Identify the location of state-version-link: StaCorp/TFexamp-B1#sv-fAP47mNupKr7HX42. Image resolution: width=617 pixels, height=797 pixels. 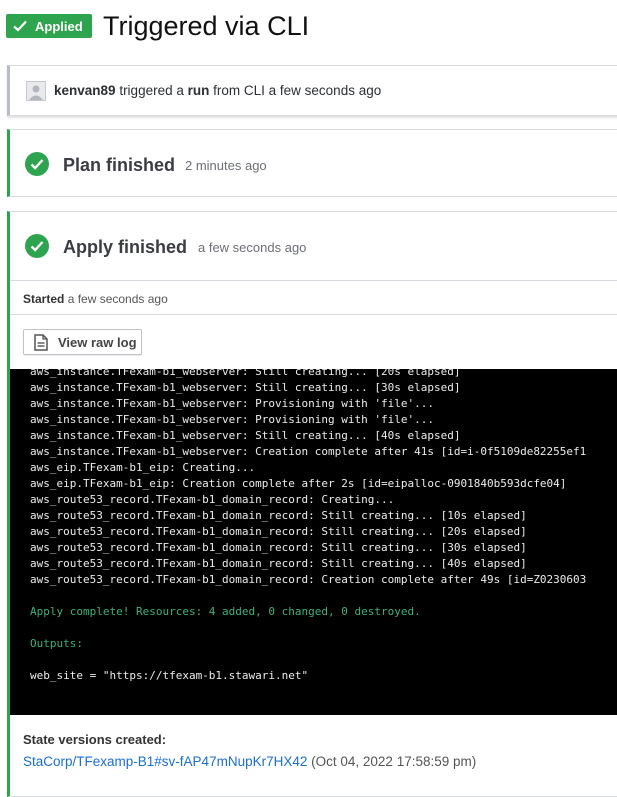
(165, 761).